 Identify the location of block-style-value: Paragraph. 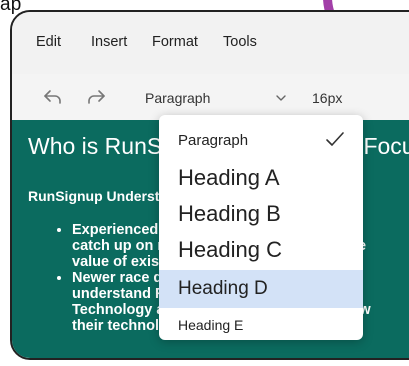
(178, 98).